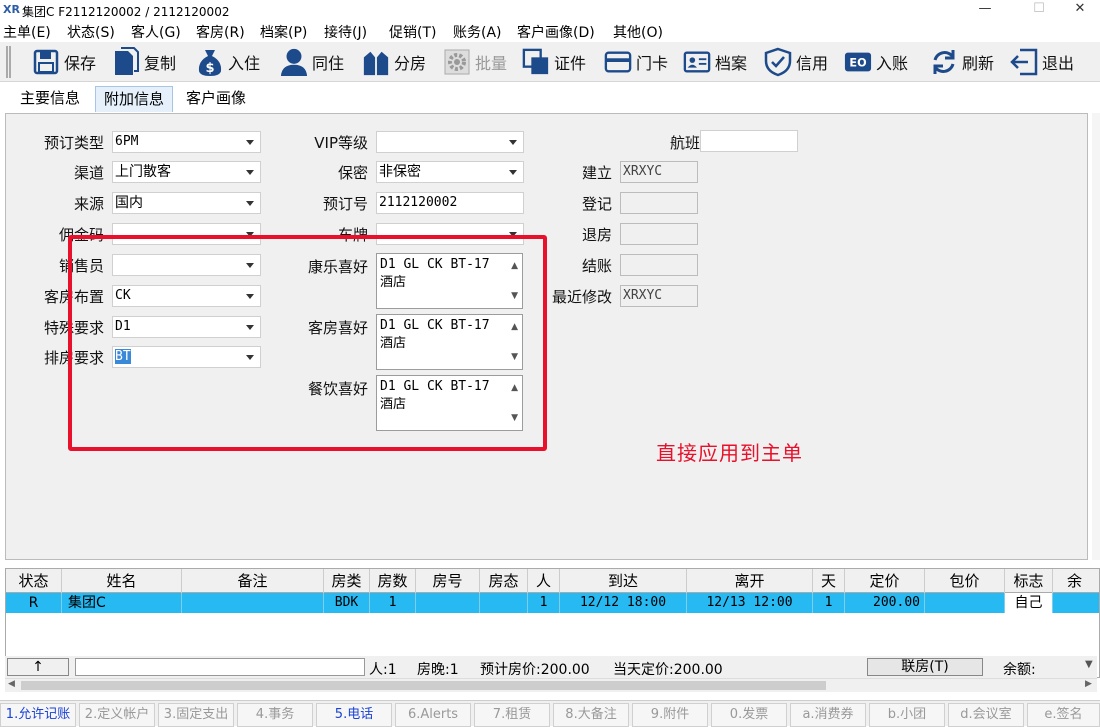 The image size is (1100, 727). I want to click on menu-other: 其他(O), so click(638, 32).